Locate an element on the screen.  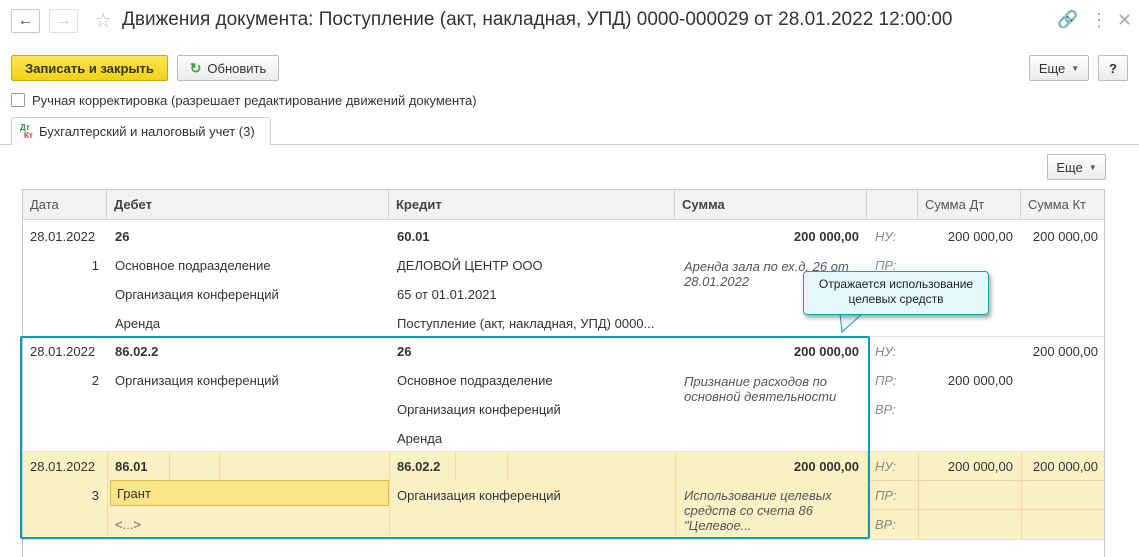
dt-kt-icon: Дт Кт is located at coordinates (26, 131).